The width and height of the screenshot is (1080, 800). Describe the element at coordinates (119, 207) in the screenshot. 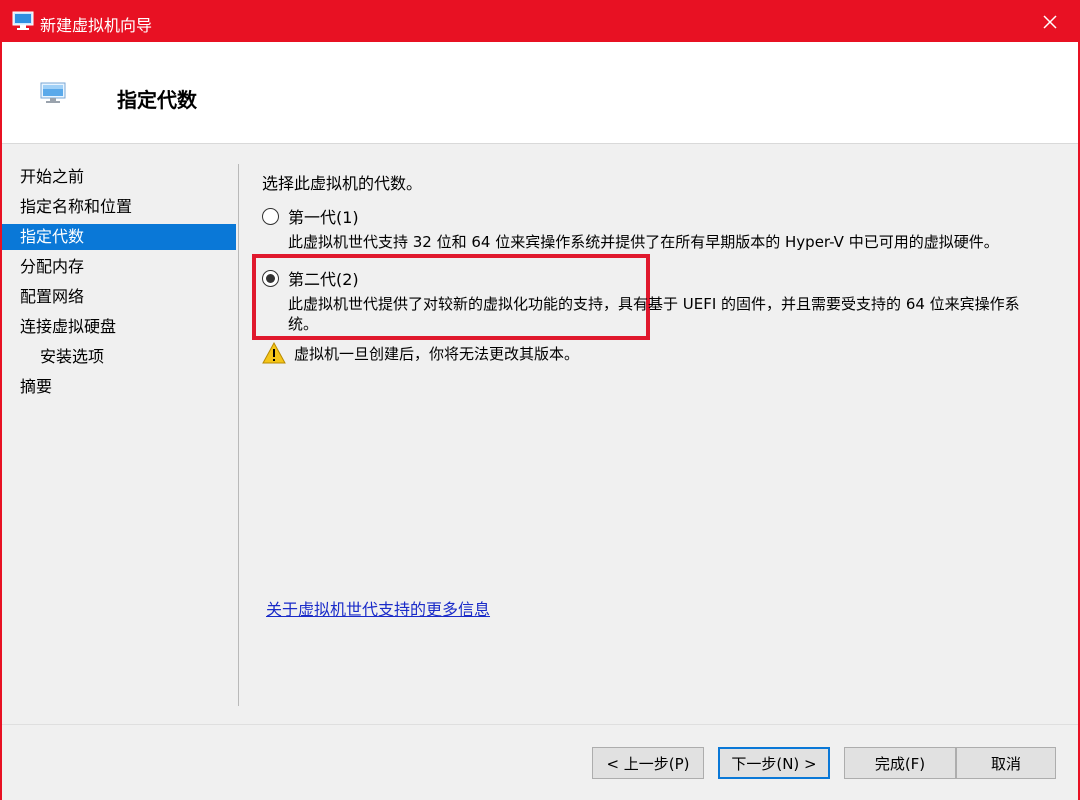

I see `nav-item-name-location: 指定名称和位置` at that location.